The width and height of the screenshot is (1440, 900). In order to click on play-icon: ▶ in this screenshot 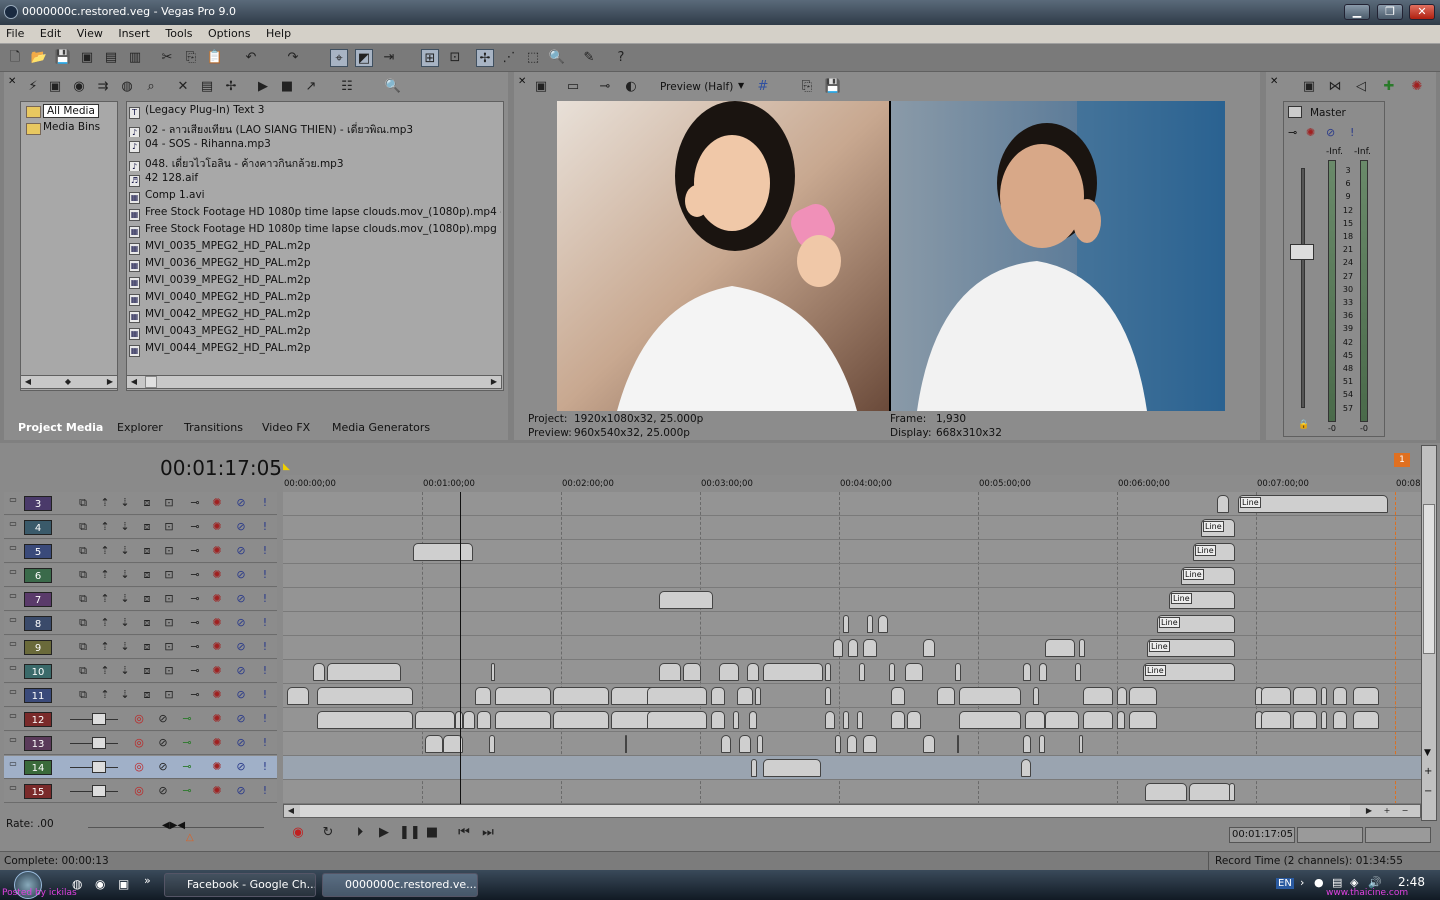, I will do `click(384, 833)`.